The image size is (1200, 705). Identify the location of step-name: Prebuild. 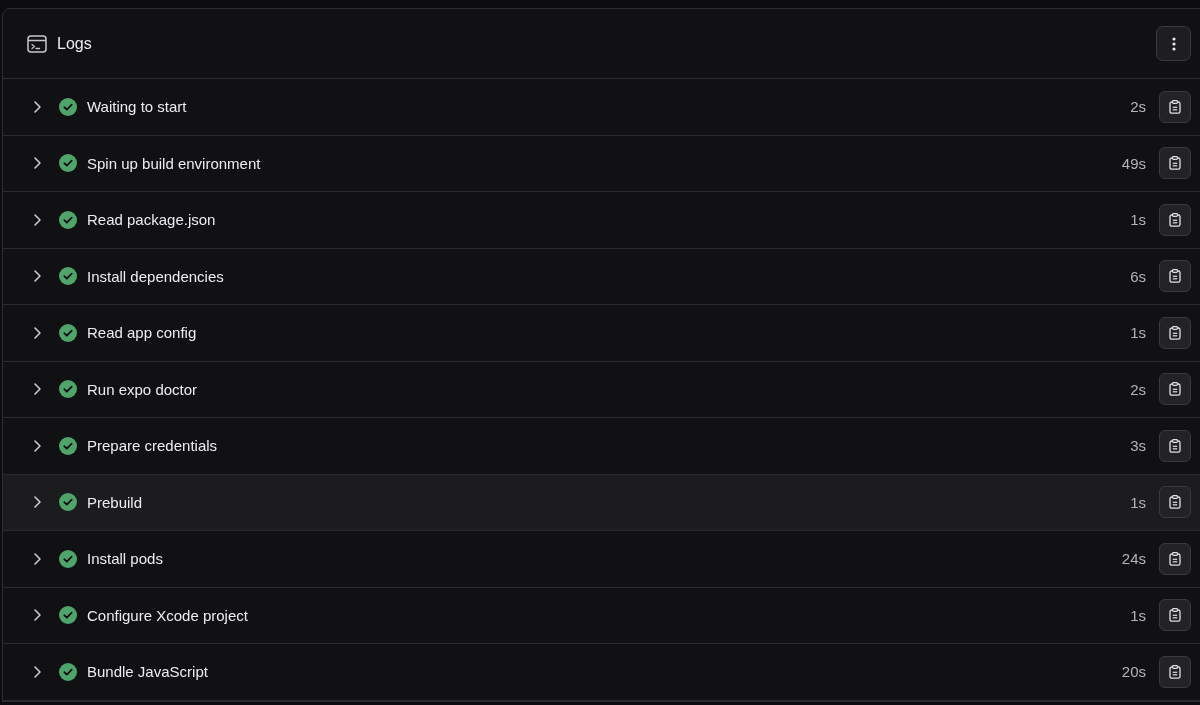
(115, 502).